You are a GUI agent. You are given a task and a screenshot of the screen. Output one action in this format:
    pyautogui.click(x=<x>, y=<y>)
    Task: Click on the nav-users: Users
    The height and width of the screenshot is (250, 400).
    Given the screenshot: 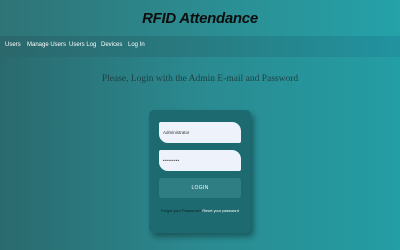 What is the action you would take?
    pyautogui.click(x=13, y=45)
    